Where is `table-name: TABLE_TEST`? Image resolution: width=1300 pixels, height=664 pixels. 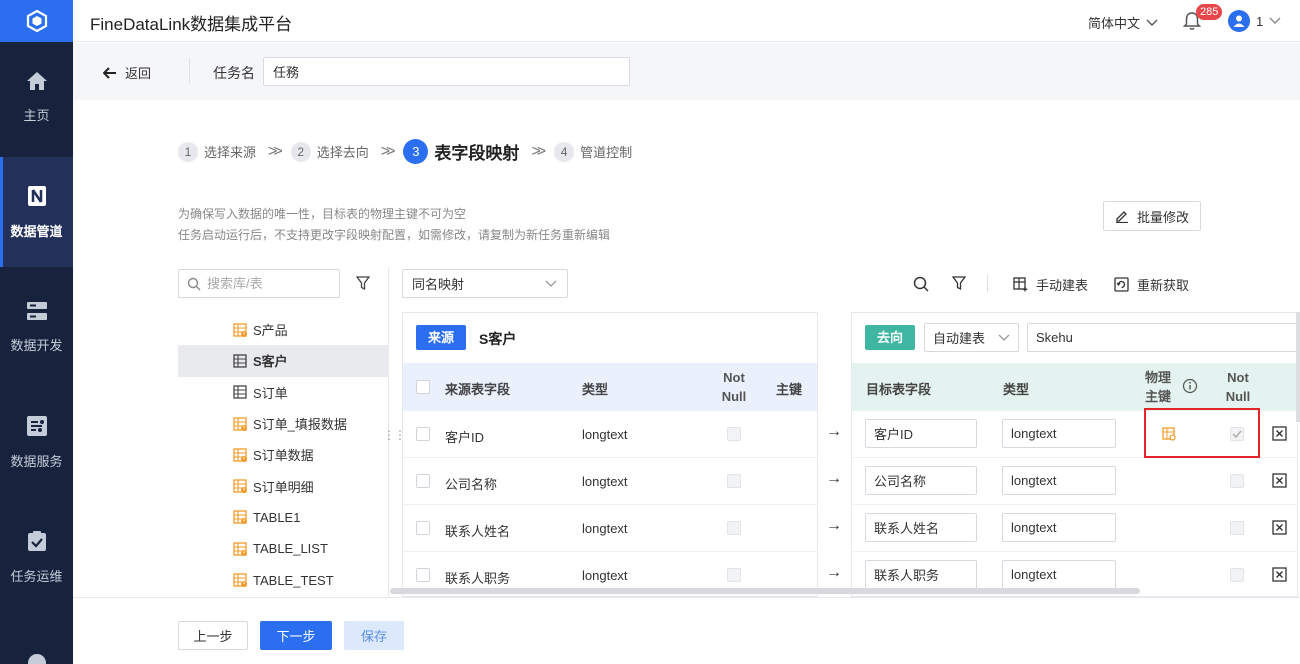
table-name: TABLE_TEST is located at coordinates (293, 580).